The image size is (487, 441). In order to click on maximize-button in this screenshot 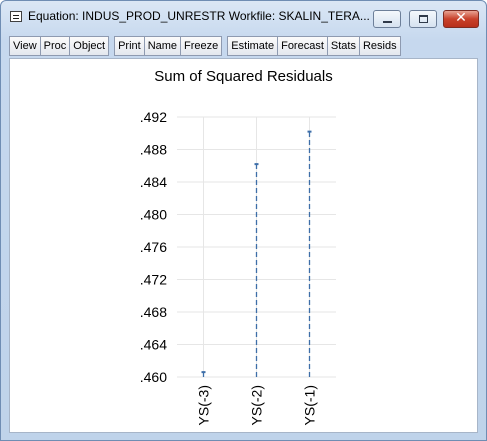, I will do `click(423, 19)`.